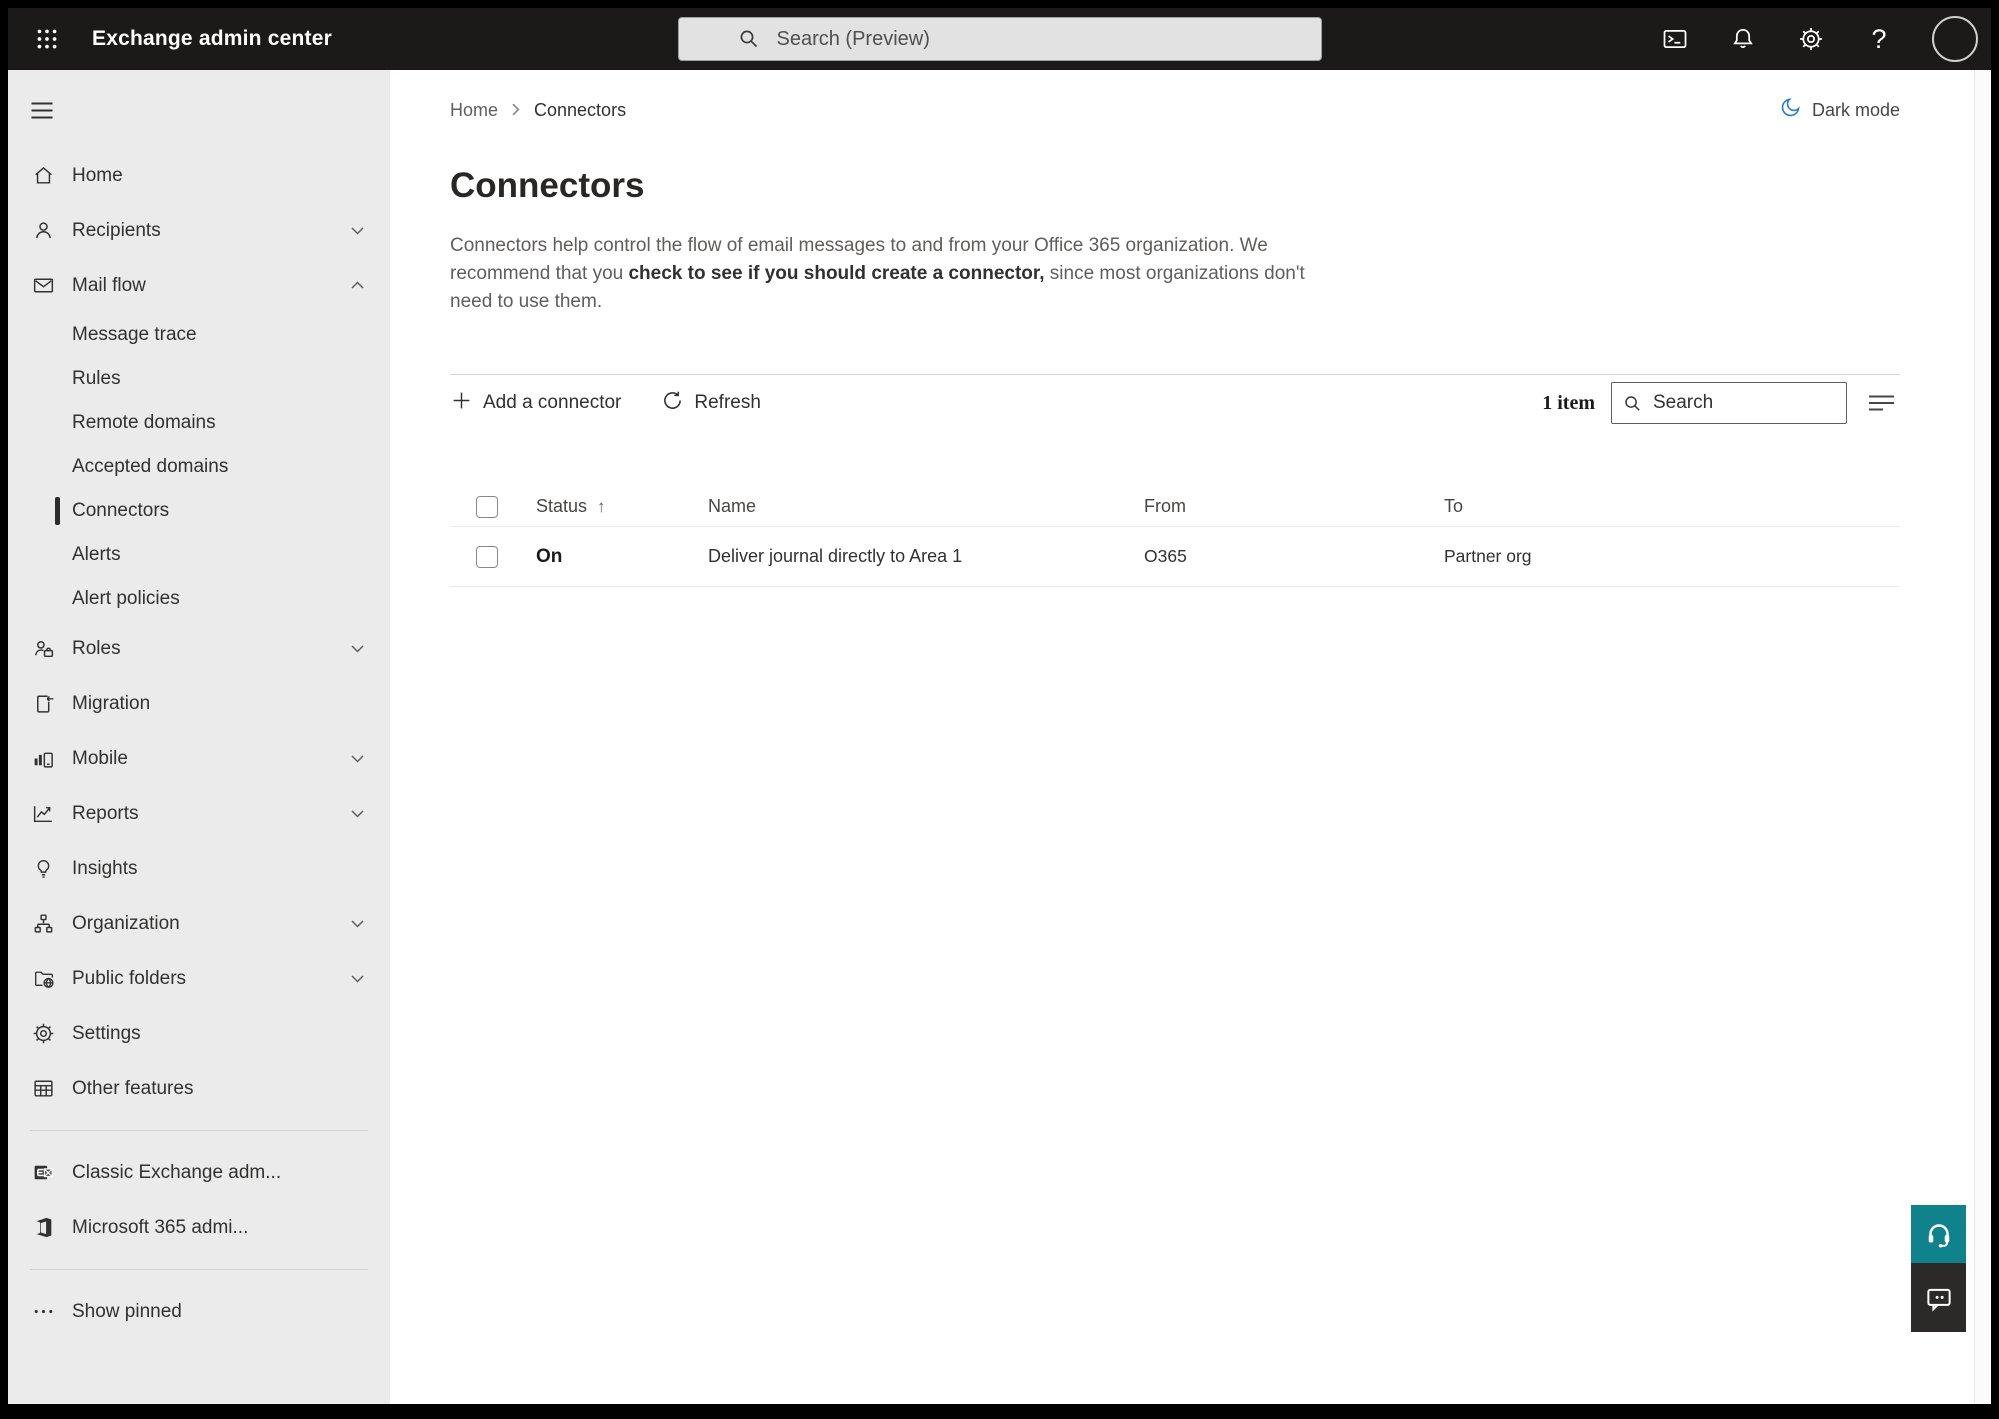 The width and height of the screenshot is (1999, 1419). What do you see at coordinates (129, 978) in the screenshot?
I see `sidebar-item-label: Public folders` at bounding box center [129, 978].